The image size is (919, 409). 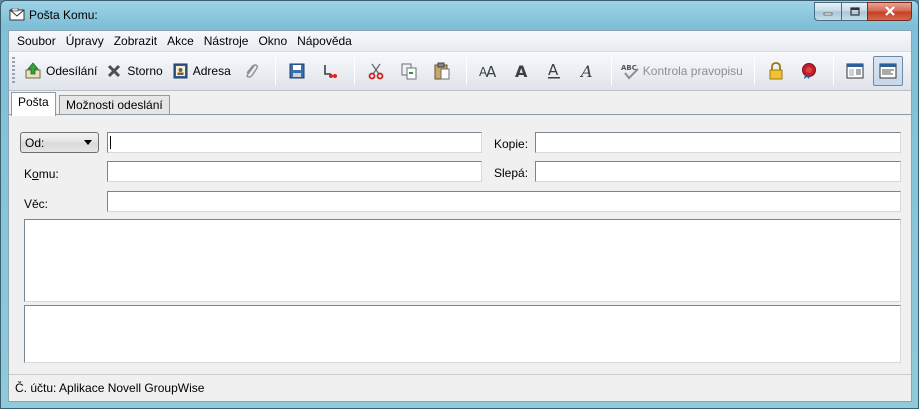 What do you see at coordinates (145, 71) in the screenshot?
I see `cancel-label: Storno` at bounding box center [145, 71].